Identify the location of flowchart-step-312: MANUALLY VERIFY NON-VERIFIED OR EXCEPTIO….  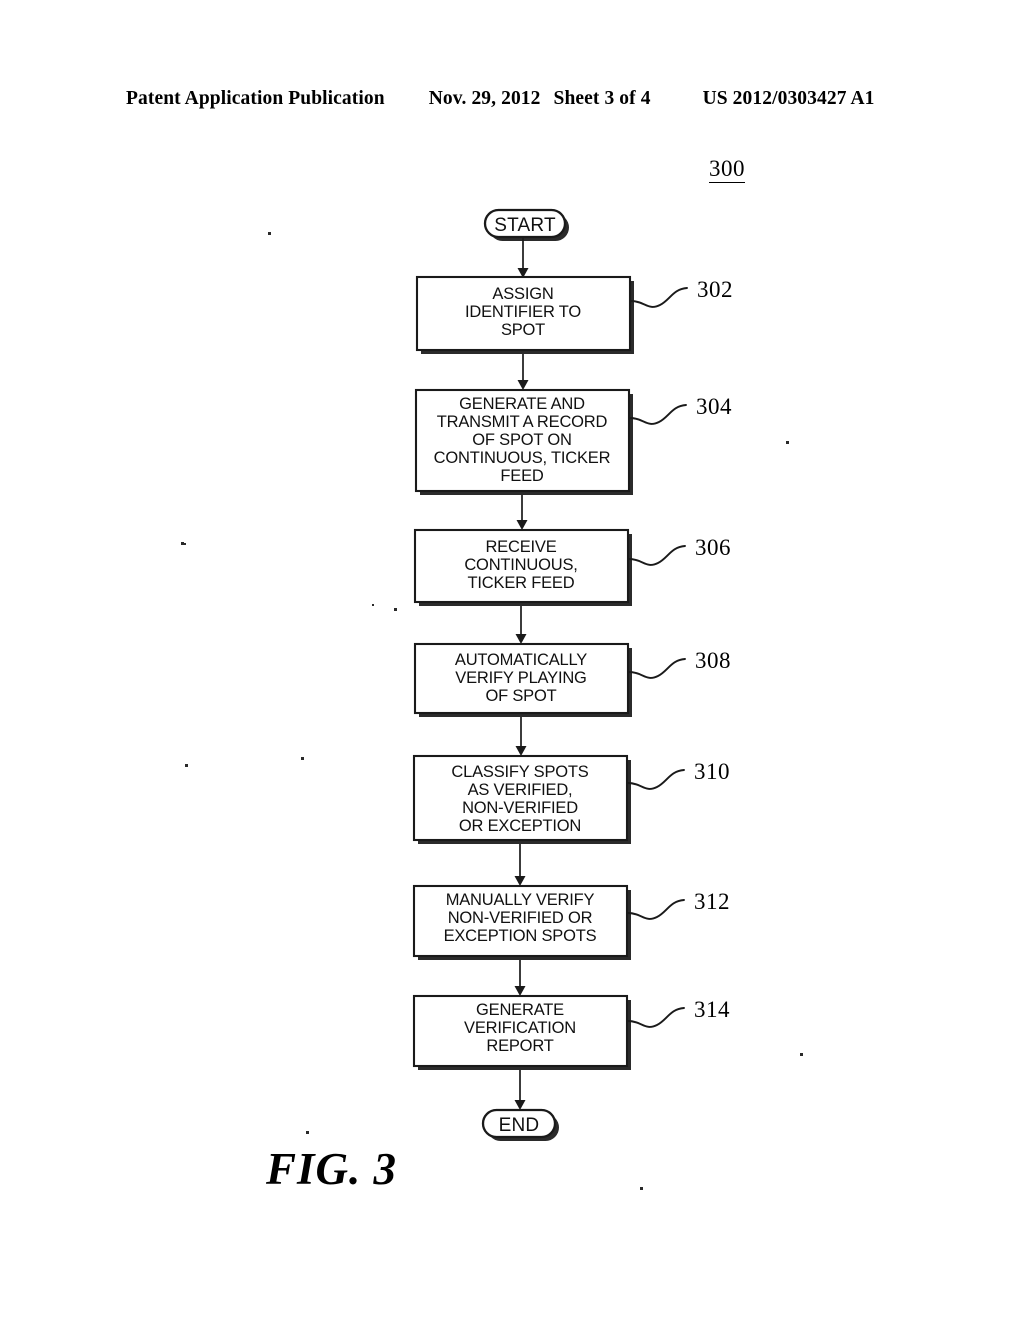
(521, 922).